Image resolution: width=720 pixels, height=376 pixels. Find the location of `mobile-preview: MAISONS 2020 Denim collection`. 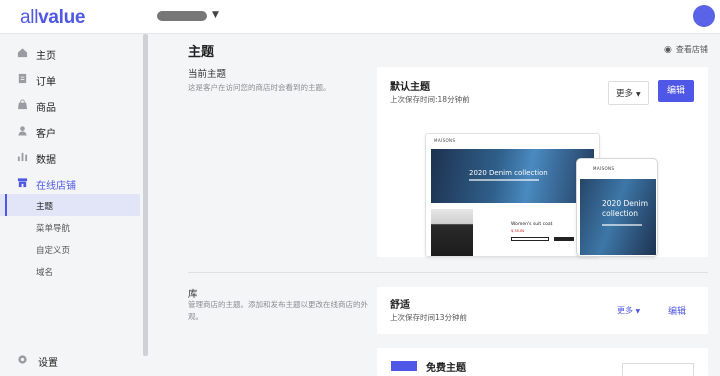

mobile-preview: MAISONS 2020 Denim collection is located at coordinates (617, 207).